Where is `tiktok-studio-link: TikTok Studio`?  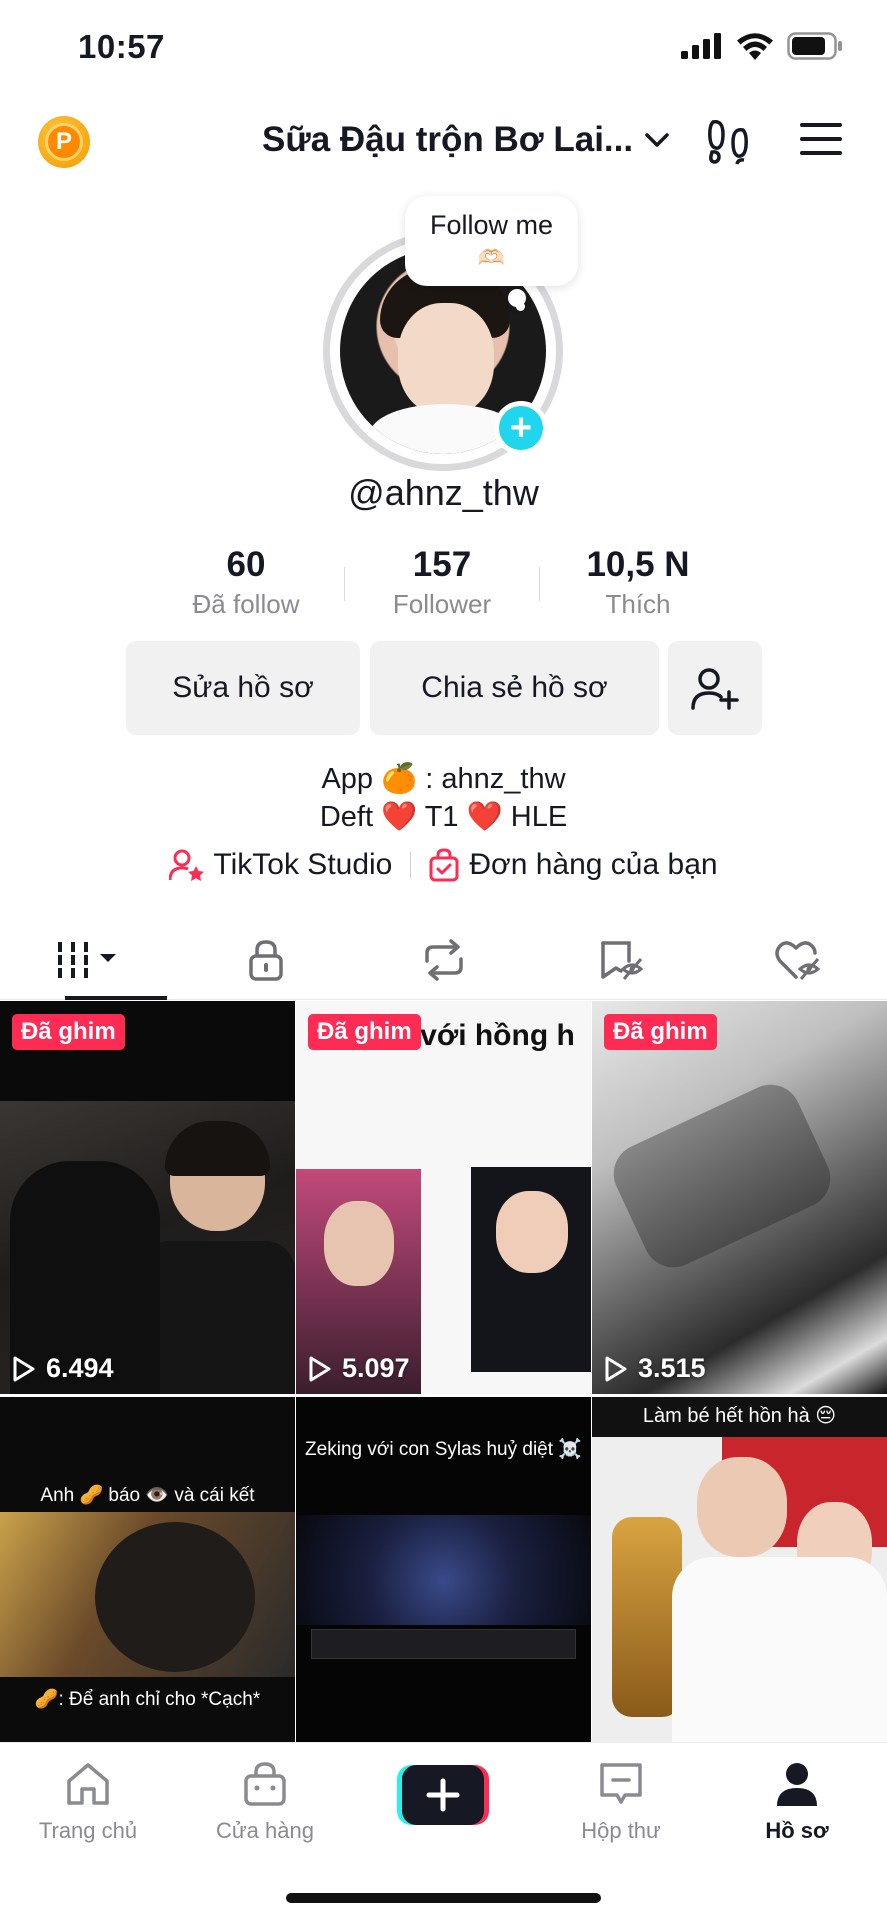
tiktok-studio-link: TikTok Studio is located at coordinates (280, 865).